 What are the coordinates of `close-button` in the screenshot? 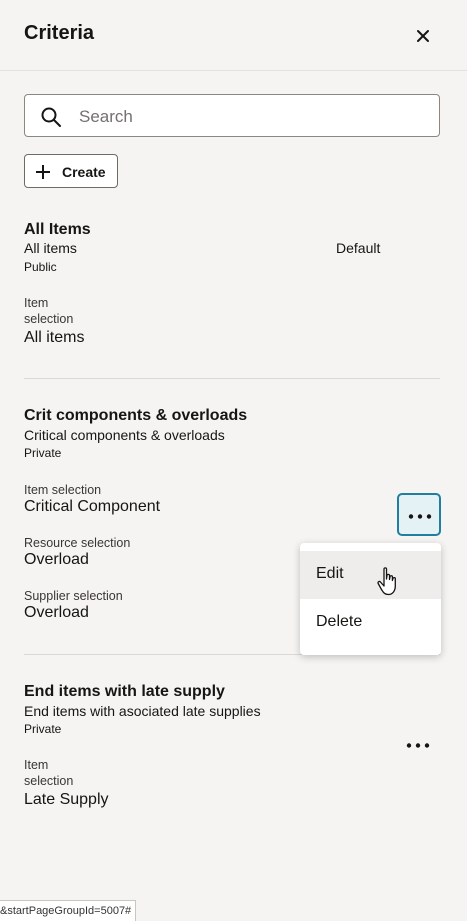 It's located at (423, 36).